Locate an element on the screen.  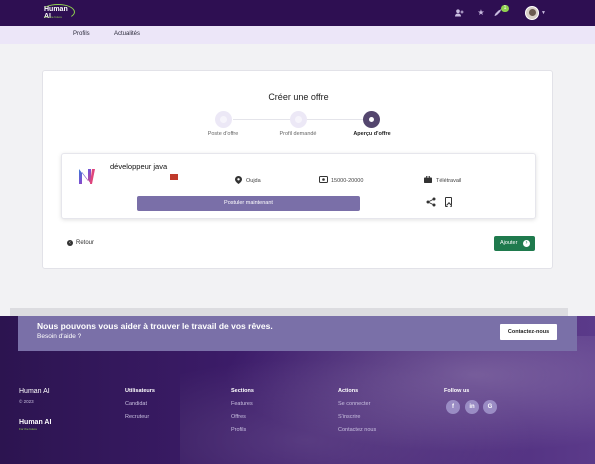
salary-text: 15000-20000 is located at coordinates (347, 180).